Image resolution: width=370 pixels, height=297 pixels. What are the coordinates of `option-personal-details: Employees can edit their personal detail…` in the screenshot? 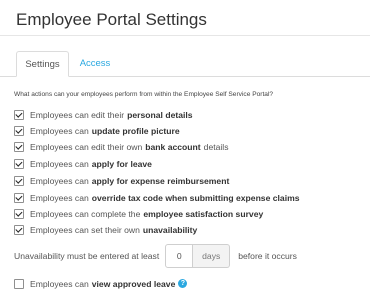 It's located at (103, 114).